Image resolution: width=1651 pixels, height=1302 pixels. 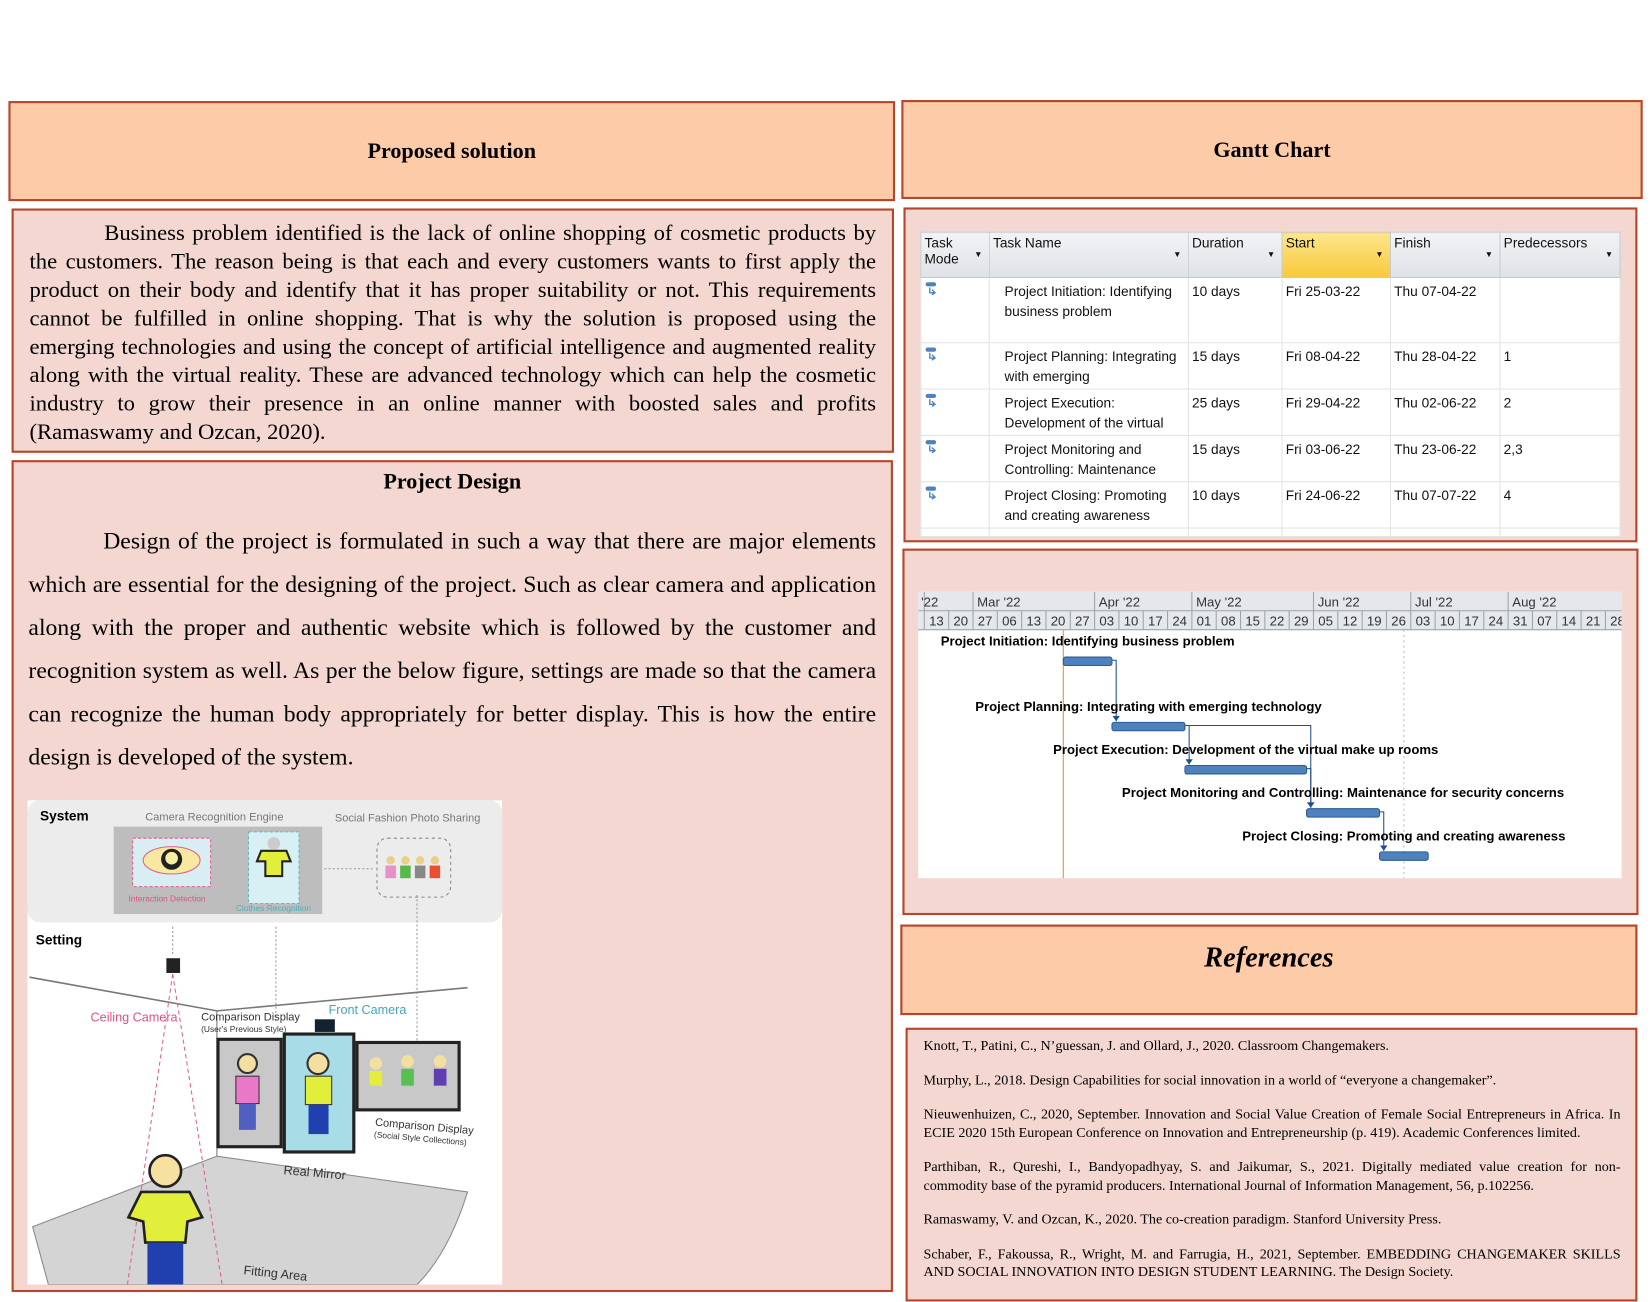 What do you see at coordinates (1058, 620) in the screenshot?
I see `week-label: 20` at bounding box center [1058, 620].